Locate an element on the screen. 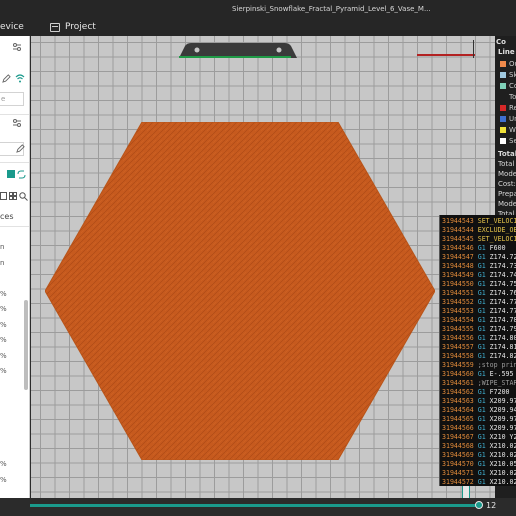 This screenshot has width=516, height=516. plate-icon is located at coordinates (11, 174).